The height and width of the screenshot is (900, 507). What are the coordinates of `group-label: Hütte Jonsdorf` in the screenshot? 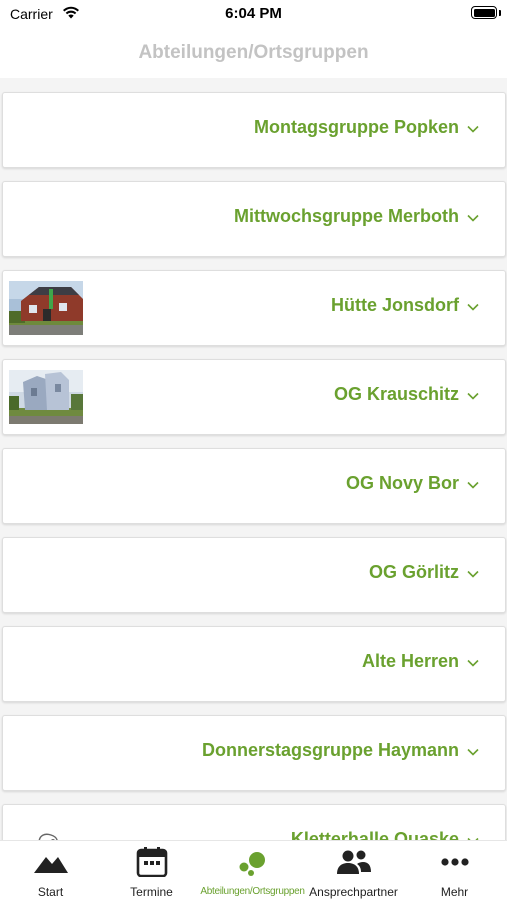 It's located at (395, 305).